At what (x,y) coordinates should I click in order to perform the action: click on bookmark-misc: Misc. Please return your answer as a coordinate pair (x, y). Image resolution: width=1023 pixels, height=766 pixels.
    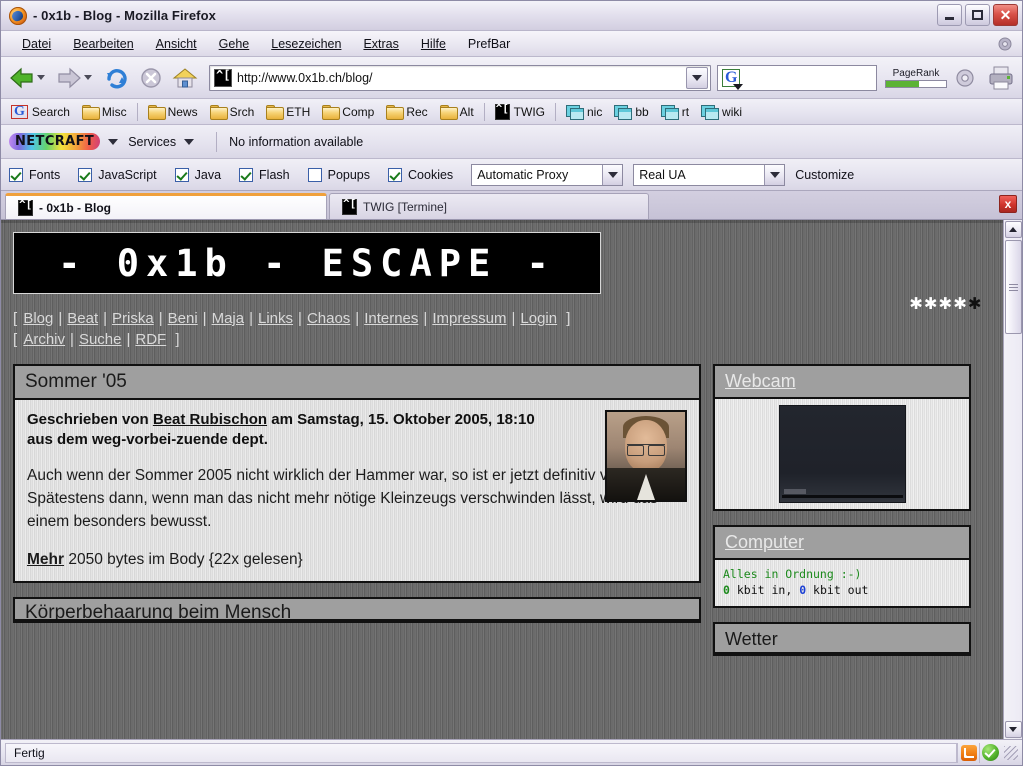
    Looking at the image, I should click on (104, 112).